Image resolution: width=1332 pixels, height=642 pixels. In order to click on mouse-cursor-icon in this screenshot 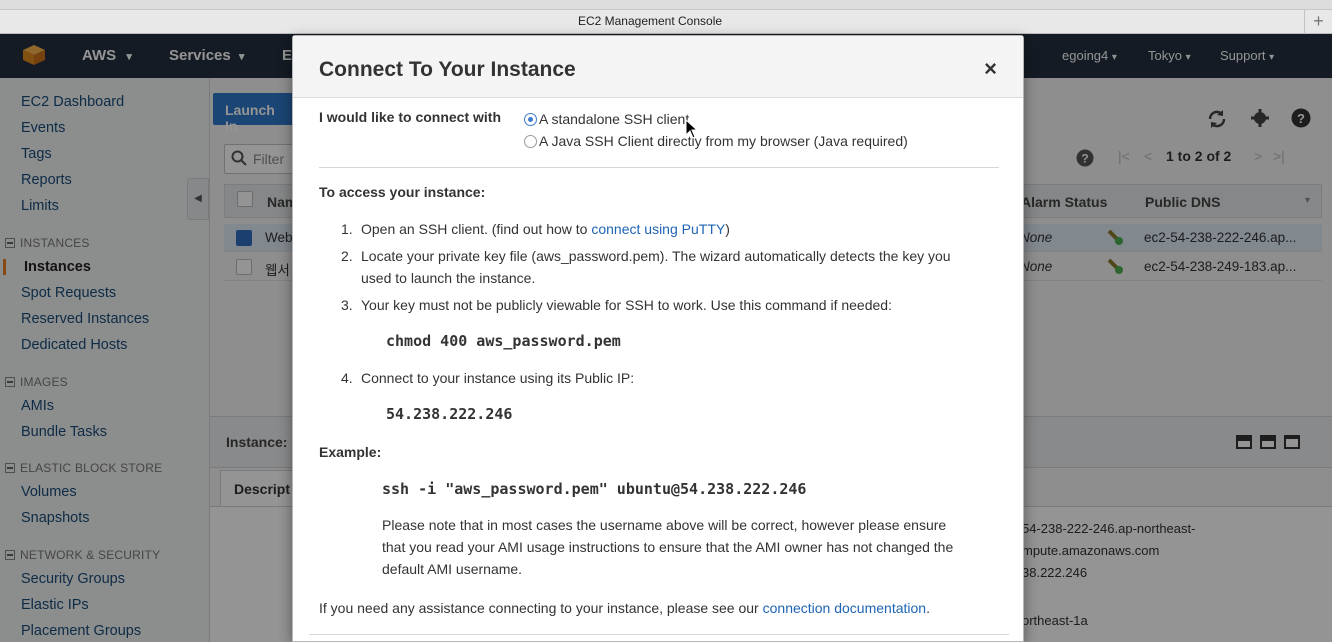, I will do `click(692, 129)`.